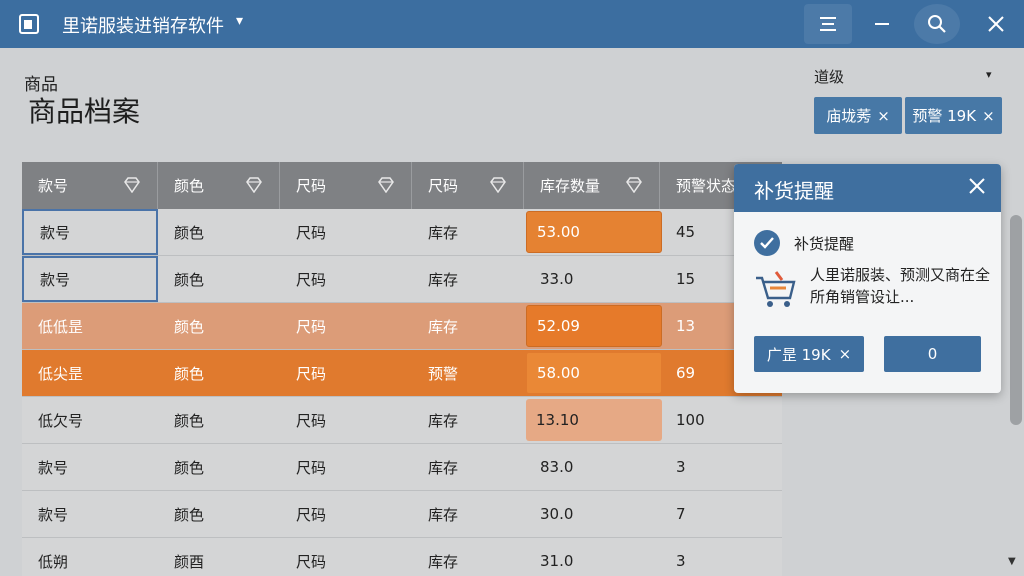 Image resolution: width=1024 pixels, height=576 pixels. I want to click on table-row: 低欠号 颜色 尺码 库存 13.10 100, so click(402, 420).